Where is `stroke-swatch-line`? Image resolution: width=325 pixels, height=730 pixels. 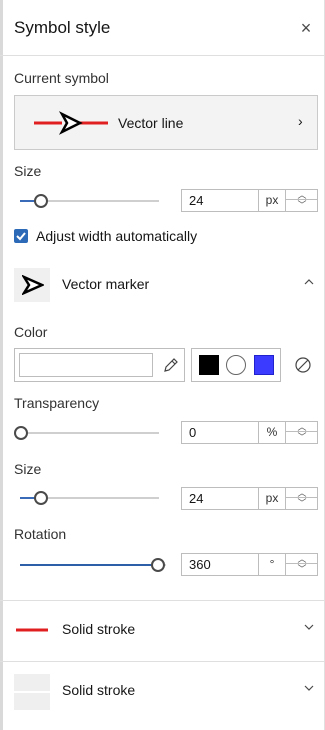 stroke-swatch-line is located at coordinates (32, 692).